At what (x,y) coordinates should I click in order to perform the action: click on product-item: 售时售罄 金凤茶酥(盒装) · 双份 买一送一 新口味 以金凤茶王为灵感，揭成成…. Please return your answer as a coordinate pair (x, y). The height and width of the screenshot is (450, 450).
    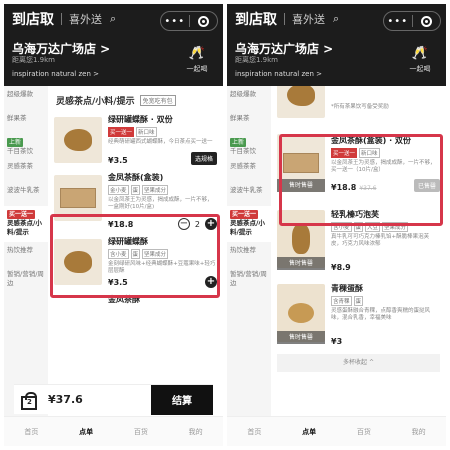
    Looking at the image, I should click on (358, 160).